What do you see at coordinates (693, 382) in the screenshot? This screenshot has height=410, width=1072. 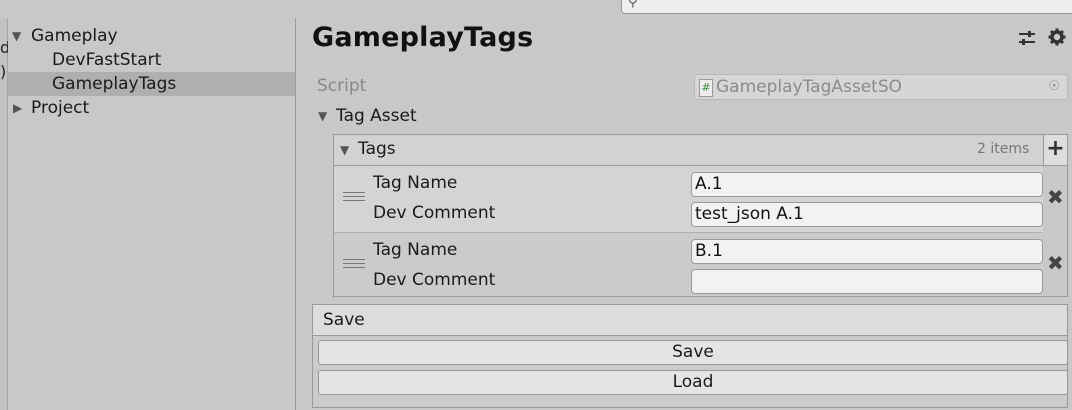 I see `load-button: Load` at bounding box center [693, 382].